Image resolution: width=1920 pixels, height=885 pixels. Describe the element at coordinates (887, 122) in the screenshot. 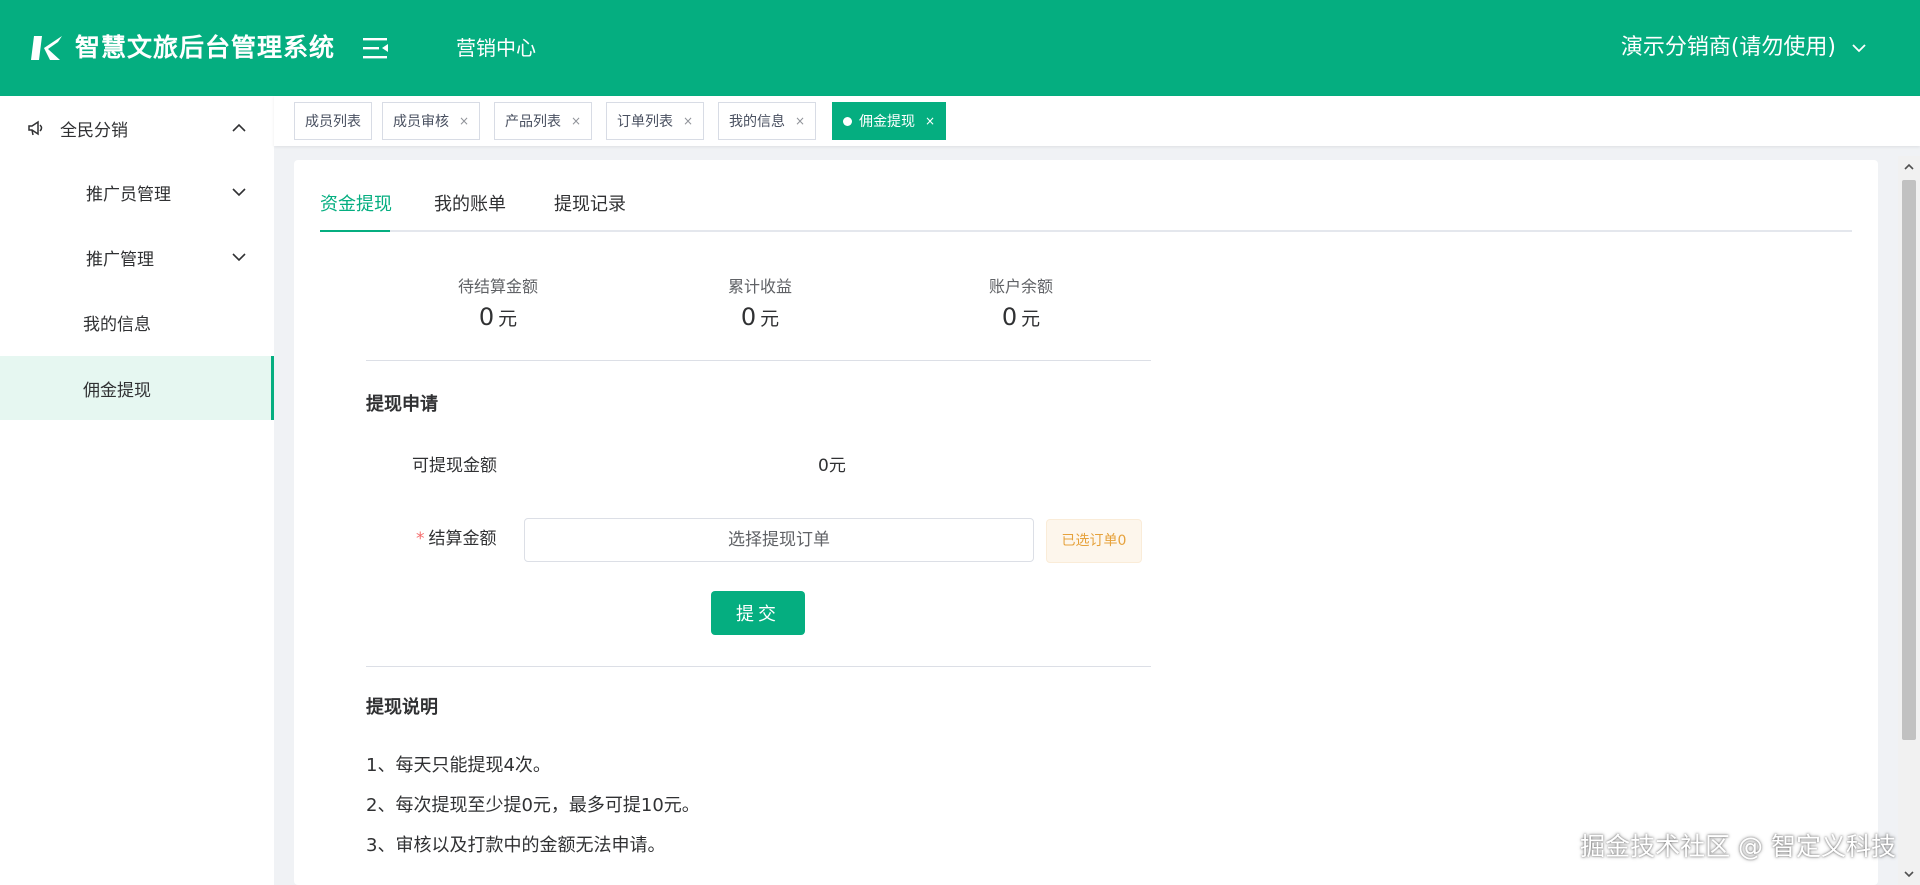

I see `tag-label: 佣金提现` at that location.